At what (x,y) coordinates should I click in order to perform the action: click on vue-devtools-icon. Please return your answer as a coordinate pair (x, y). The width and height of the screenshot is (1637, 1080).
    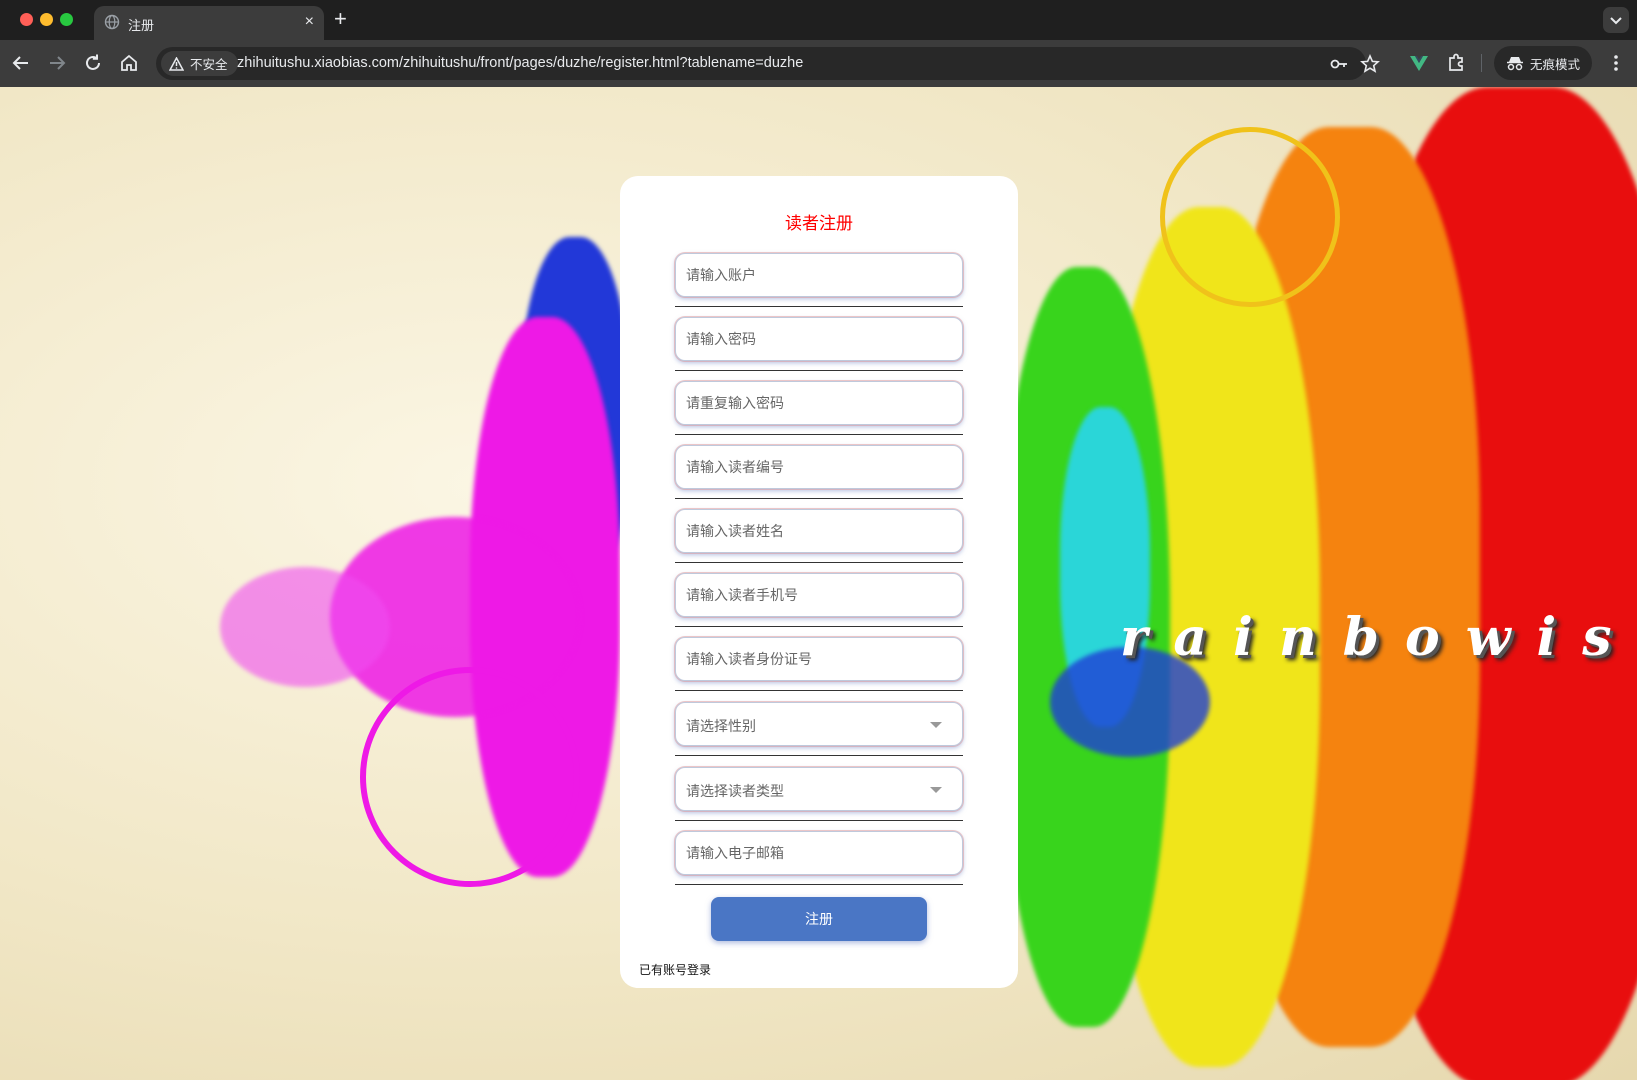
    Looking at the image, I should click on (1419, 63).